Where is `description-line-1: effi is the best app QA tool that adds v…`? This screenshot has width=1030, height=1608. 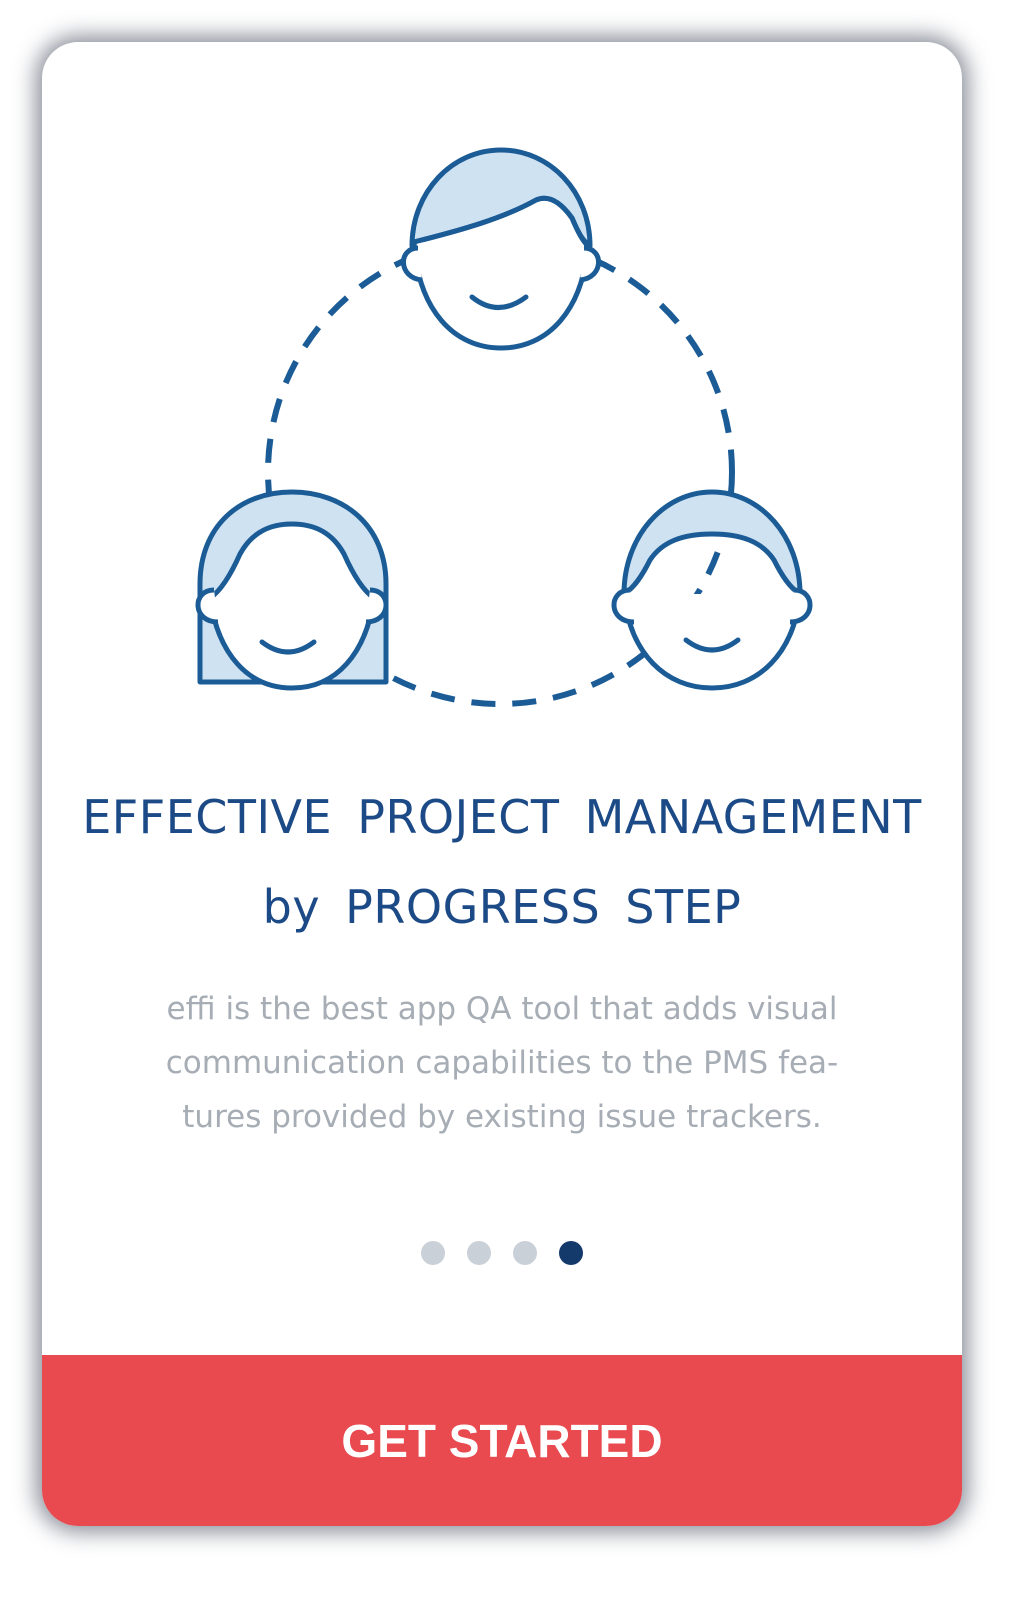
description-line-1: effi is the best app QA tool that adds v… is located at coordinates (502, 1009).